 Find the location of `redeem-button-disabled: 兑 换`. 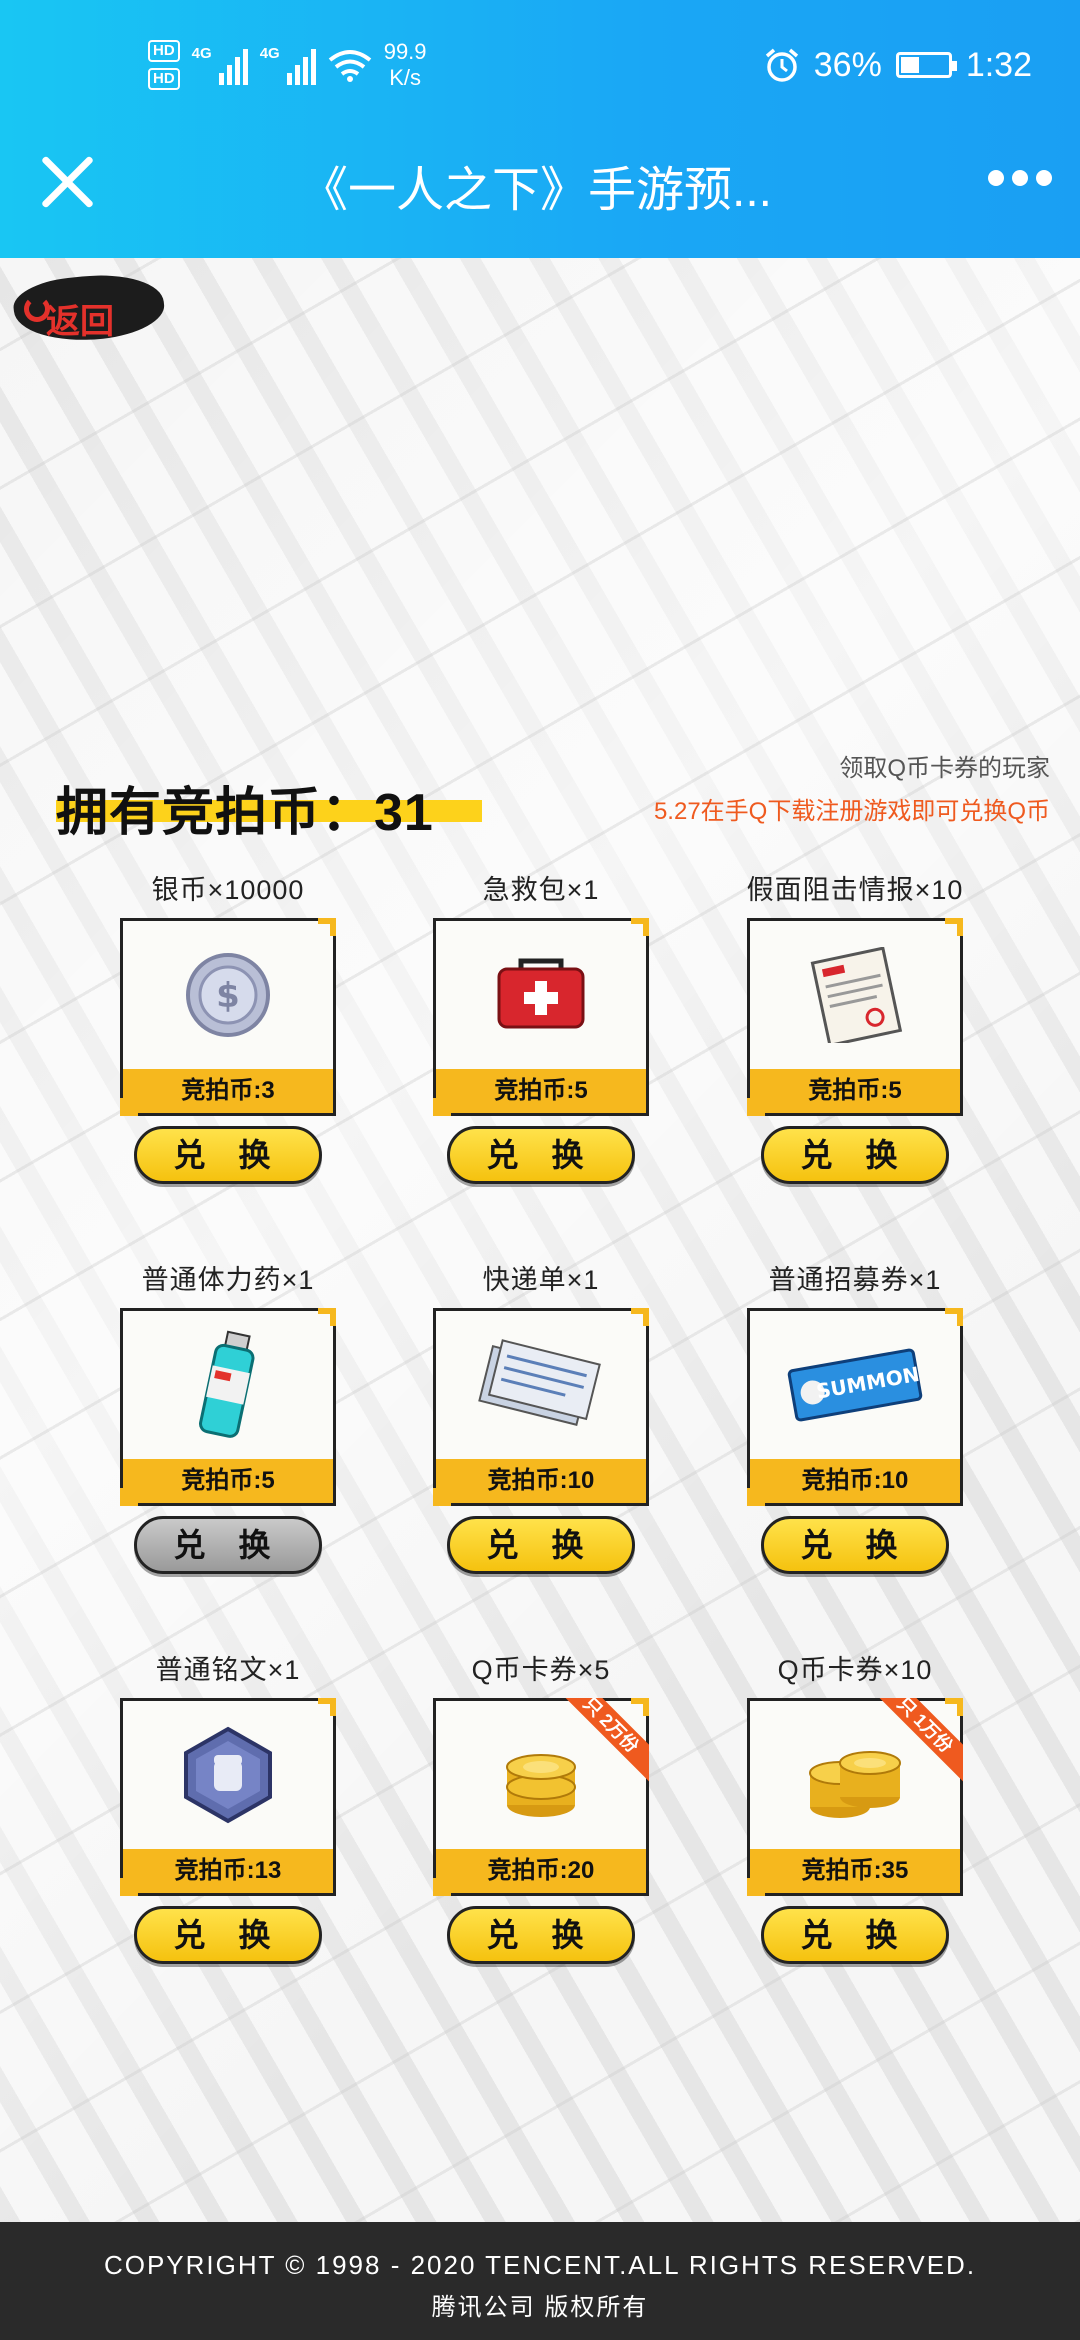

redeem-button-disabled: 兑 换 is located at coordinates (228, 1545).